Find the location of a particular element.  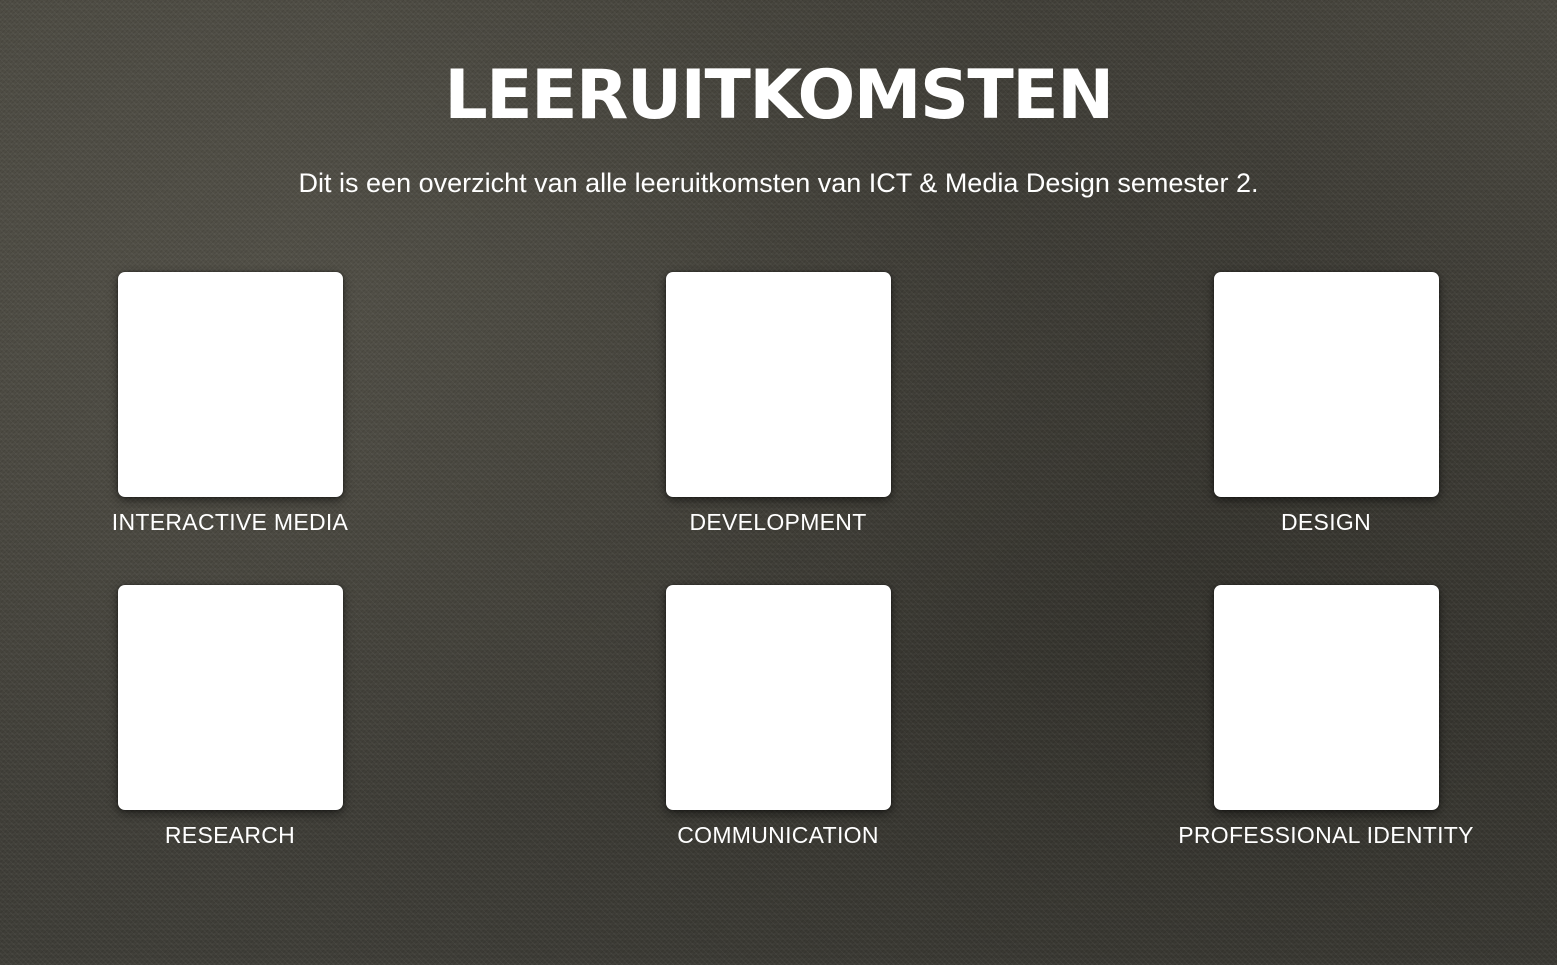

card-label: RESEARCH is located at coordinates (230, 835).